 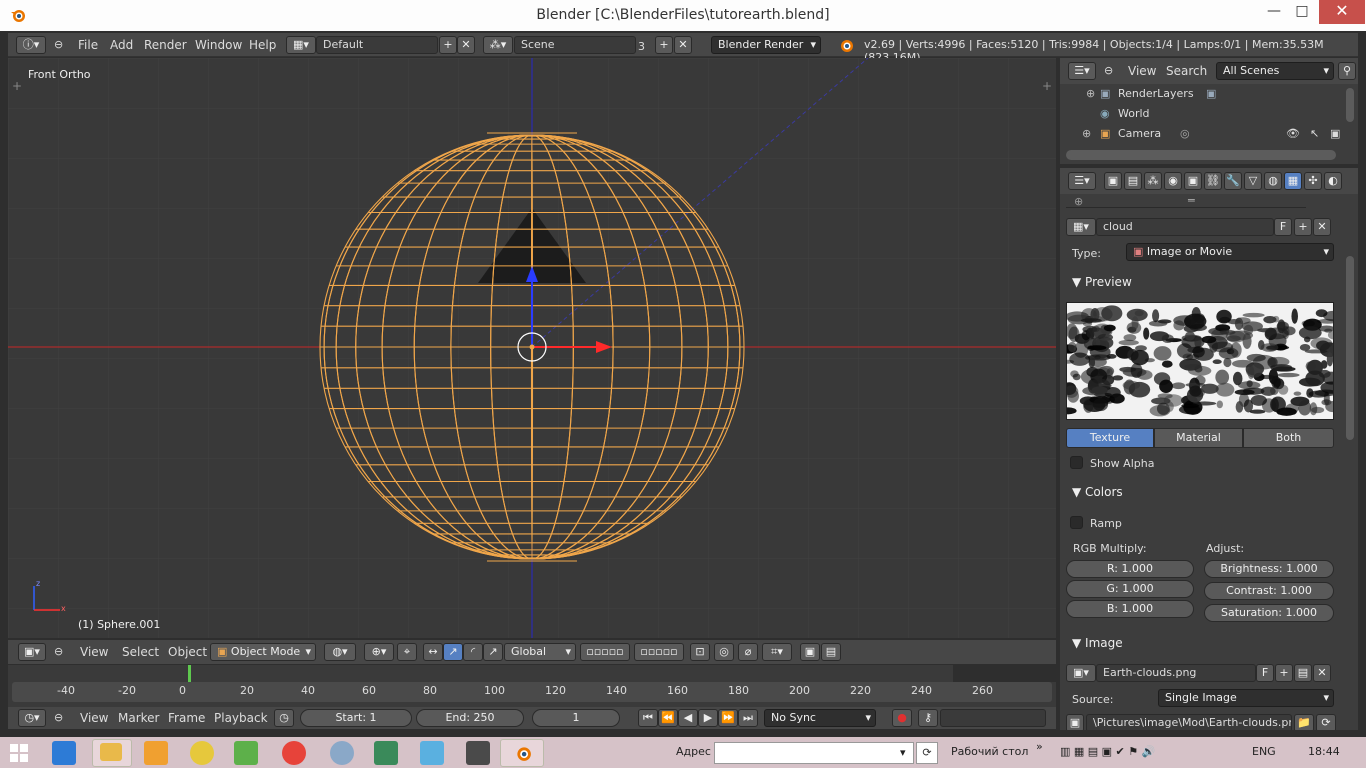 I want to click on layer-buttons-b: ▫▫▫▫▫, so click(x=659, y=652).